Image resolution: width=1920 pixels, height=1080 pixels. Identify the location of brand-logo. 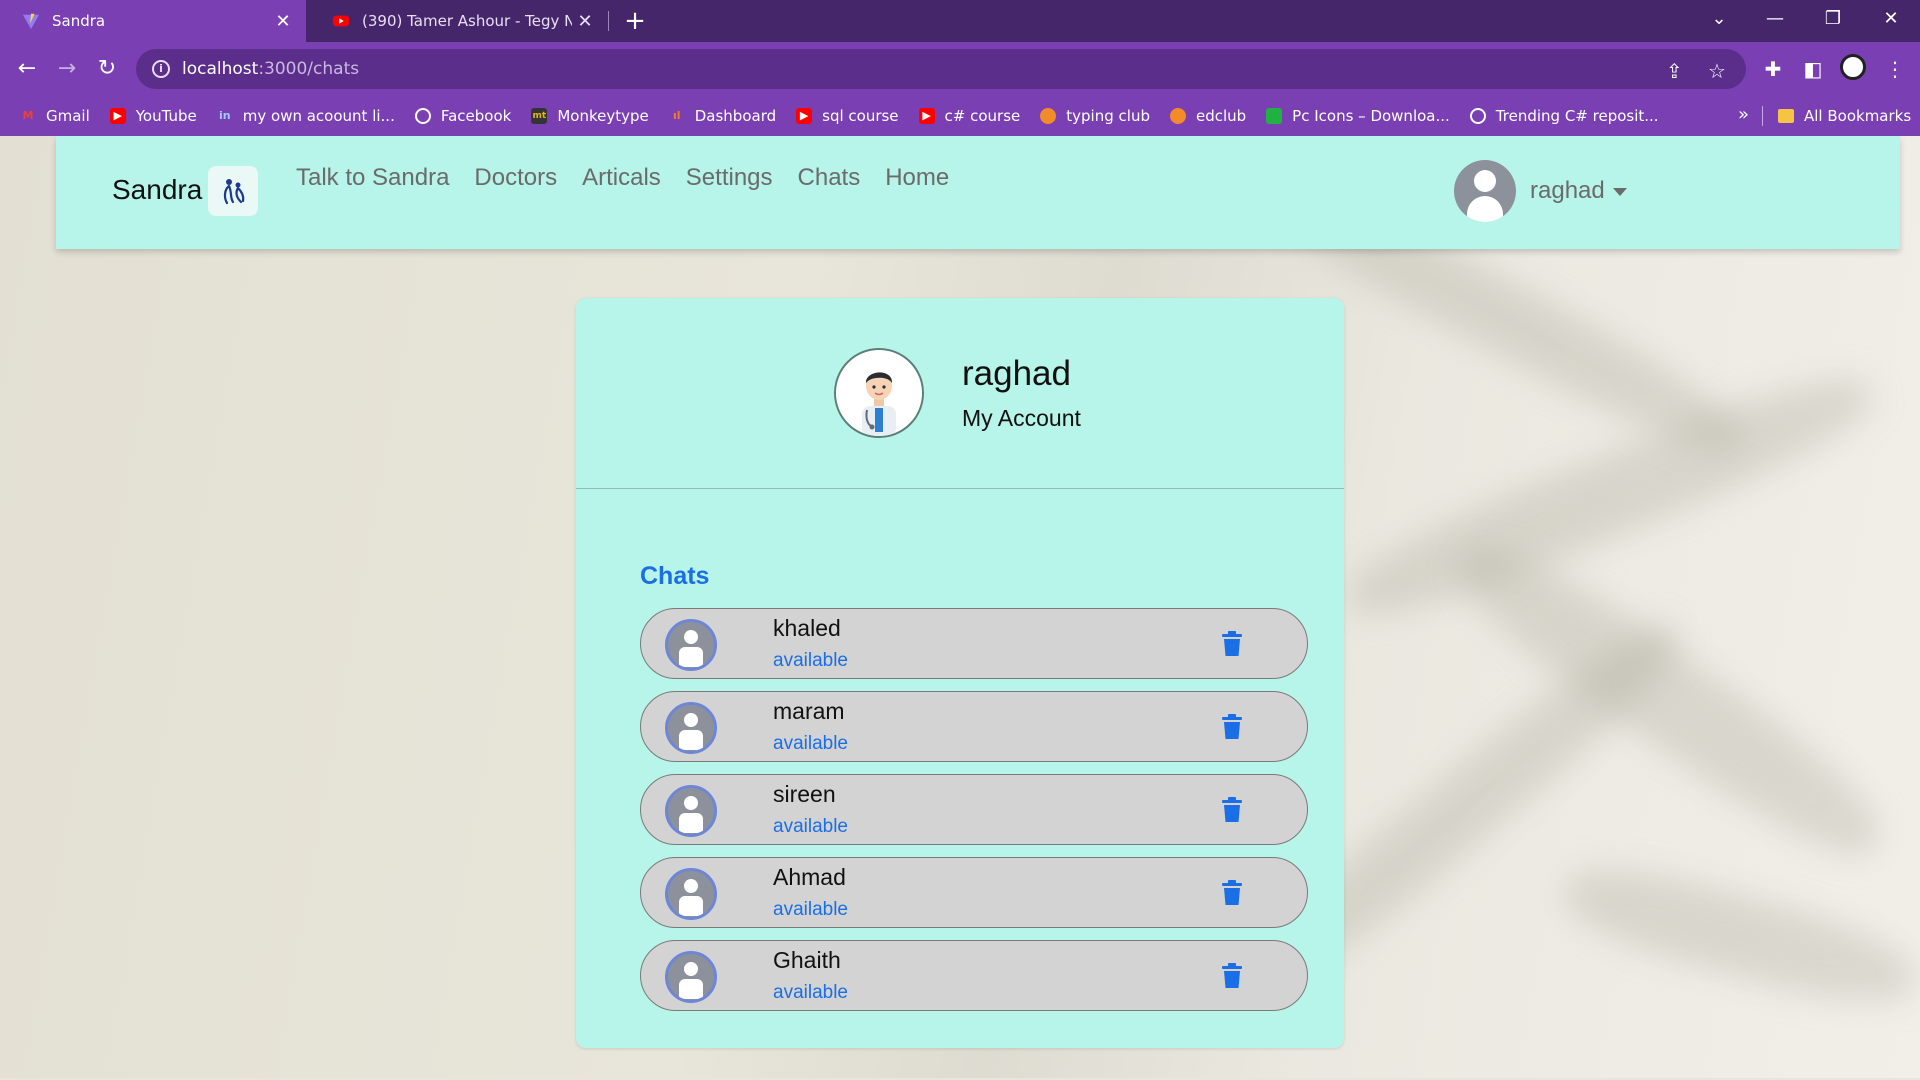
(233, 191).